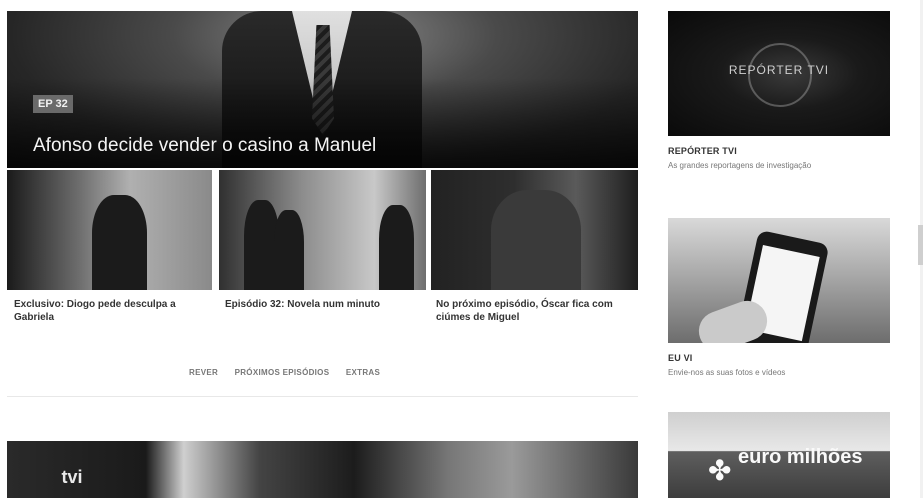 The width and height of the screenshot is (923, 498). I want to click on tvi-logo: tvi, so click(72, 477).